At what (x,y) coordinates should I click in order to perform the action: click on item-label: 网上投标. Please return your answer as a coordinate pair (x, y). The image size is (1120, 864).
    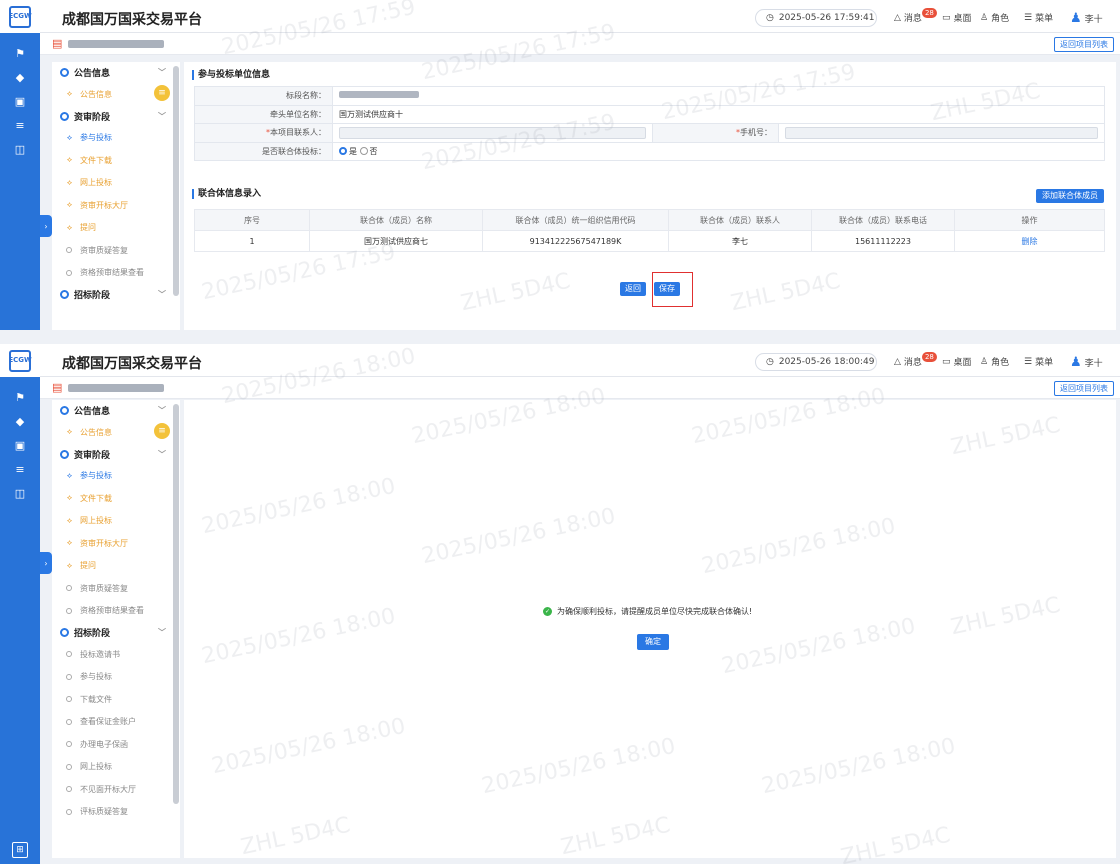
    Looking at the image, I should click on (96, 521).